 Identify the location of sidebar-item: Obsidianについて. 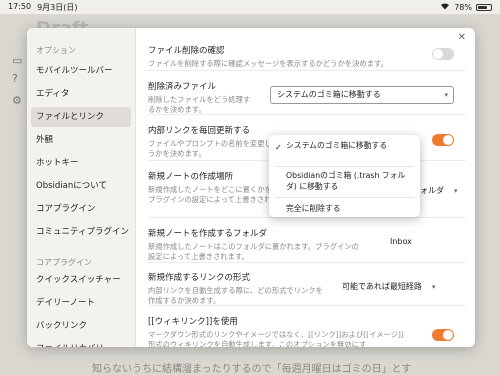
(79, 186).